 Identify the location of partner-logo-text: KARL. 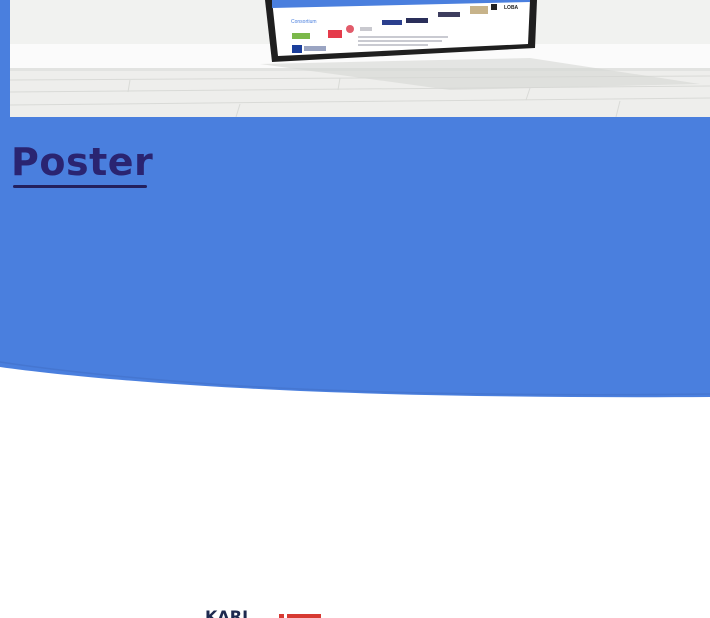
(228, 613).